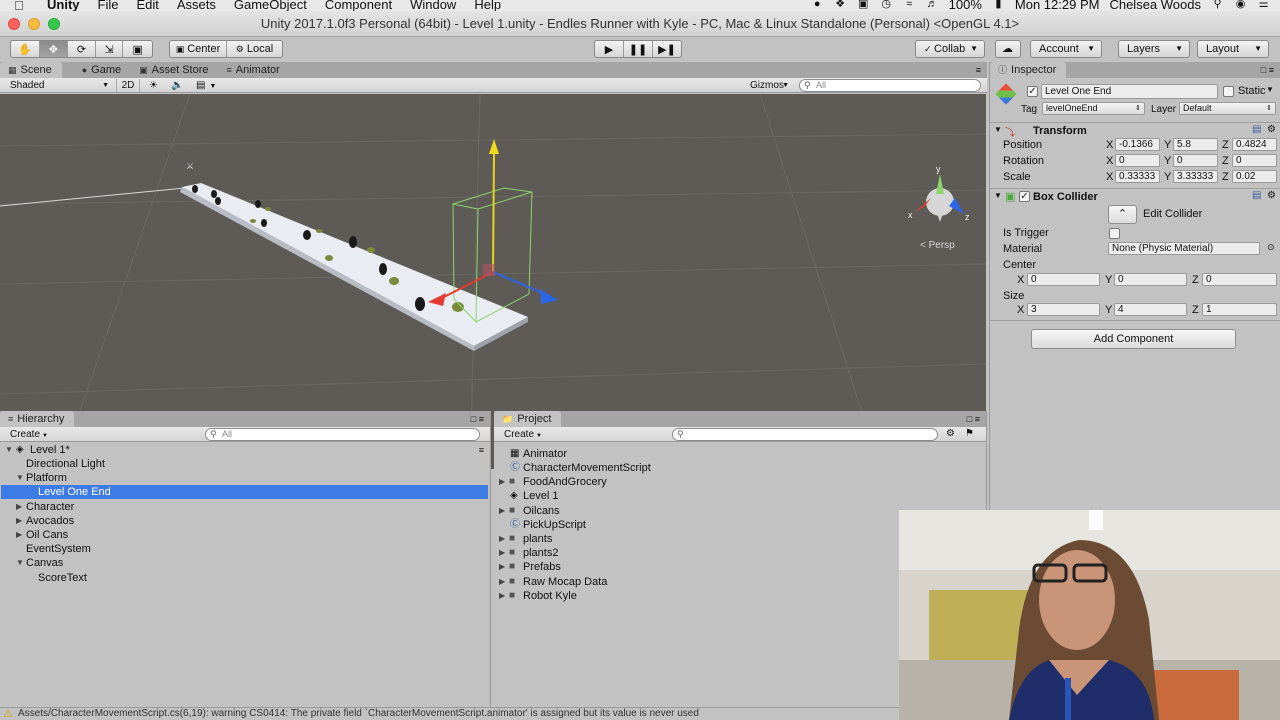 This screenshot has width=1280, height=720. Describe the element at coordinates (1028, 70) in the screenshot. I see `tab-inspector: ⓘ Inspector` at that location.